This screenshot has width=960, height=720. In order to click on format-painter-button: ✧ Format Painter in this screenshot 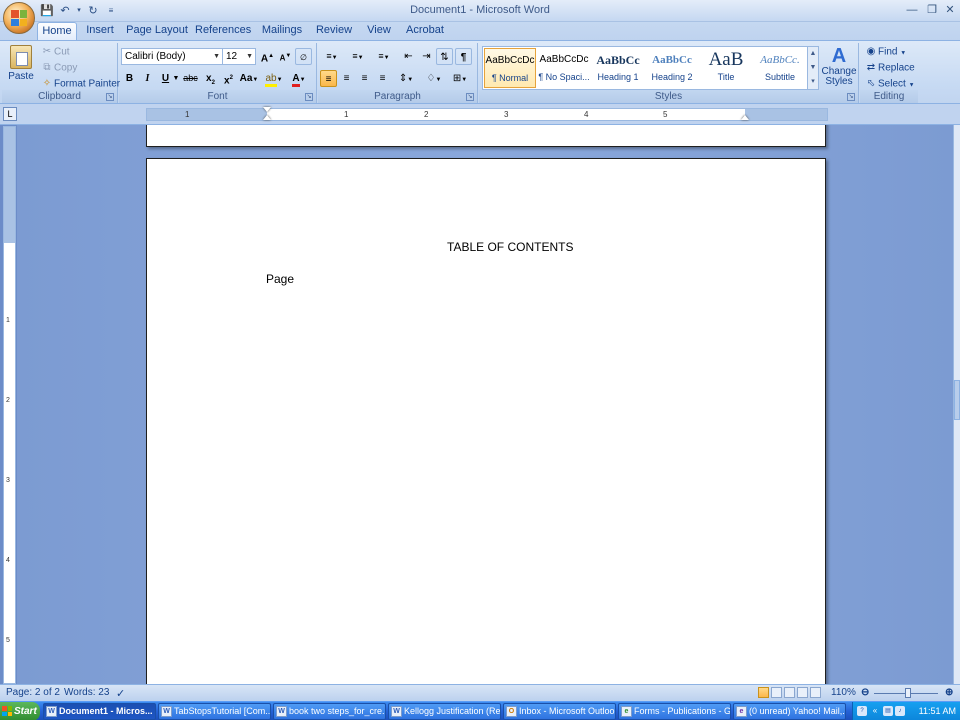, I will do `click(80, 84)`.